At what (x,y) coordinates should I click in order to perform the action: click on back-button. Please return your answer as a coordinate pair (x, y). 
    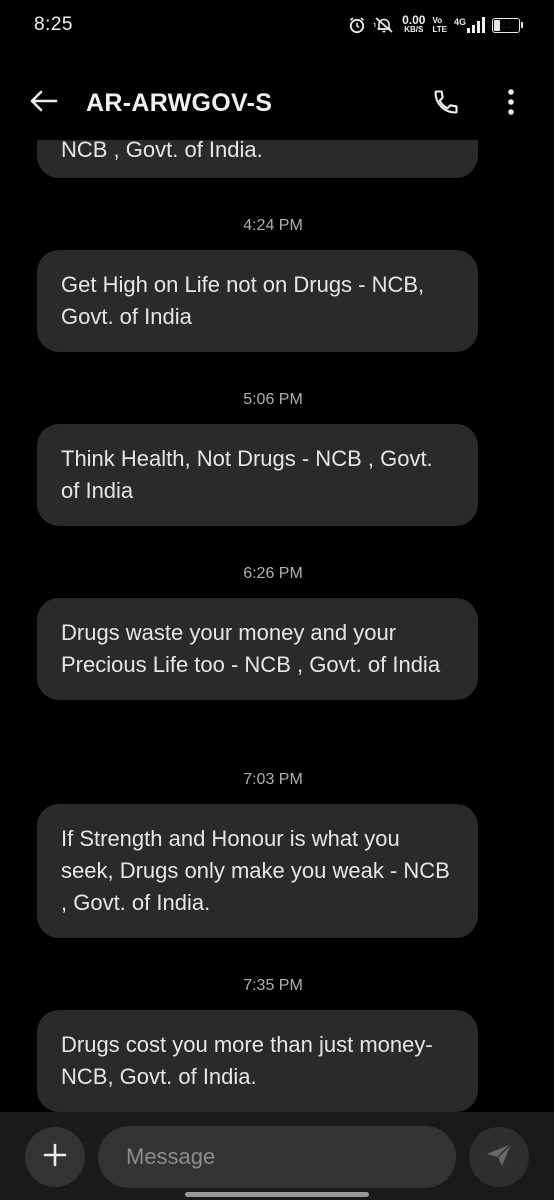
    Looking at the image, I should click on (43, 103).